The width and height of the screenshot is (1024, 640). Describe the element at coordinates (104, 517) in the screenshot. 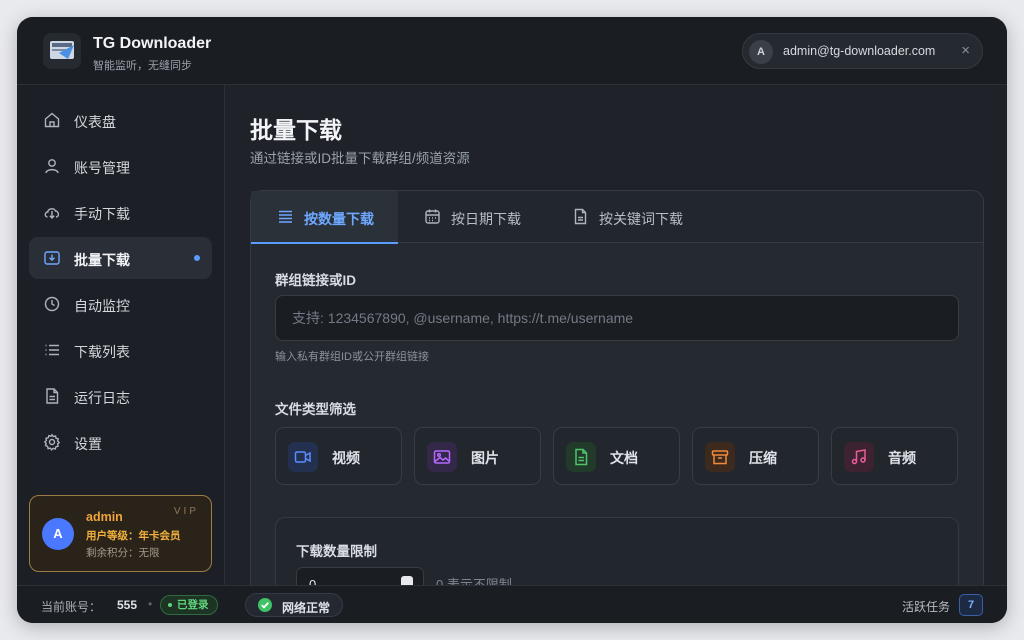

I see `vip-username: admin` at that location.